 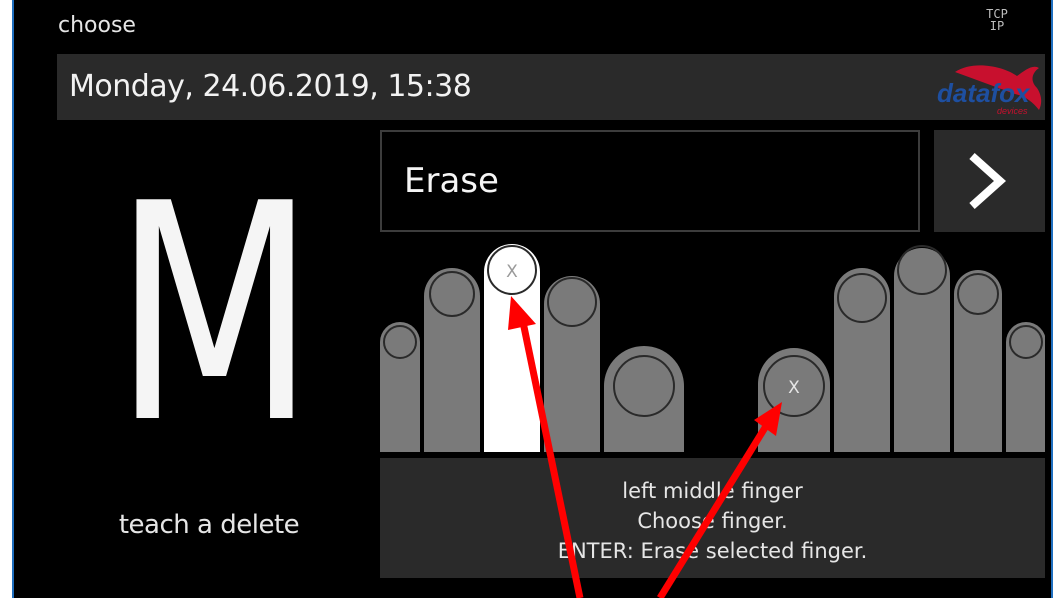 What do you see at coordinates (650, 181) in the screenshot?
I see `action-selector: Erase` at bounding box center [650, 181].